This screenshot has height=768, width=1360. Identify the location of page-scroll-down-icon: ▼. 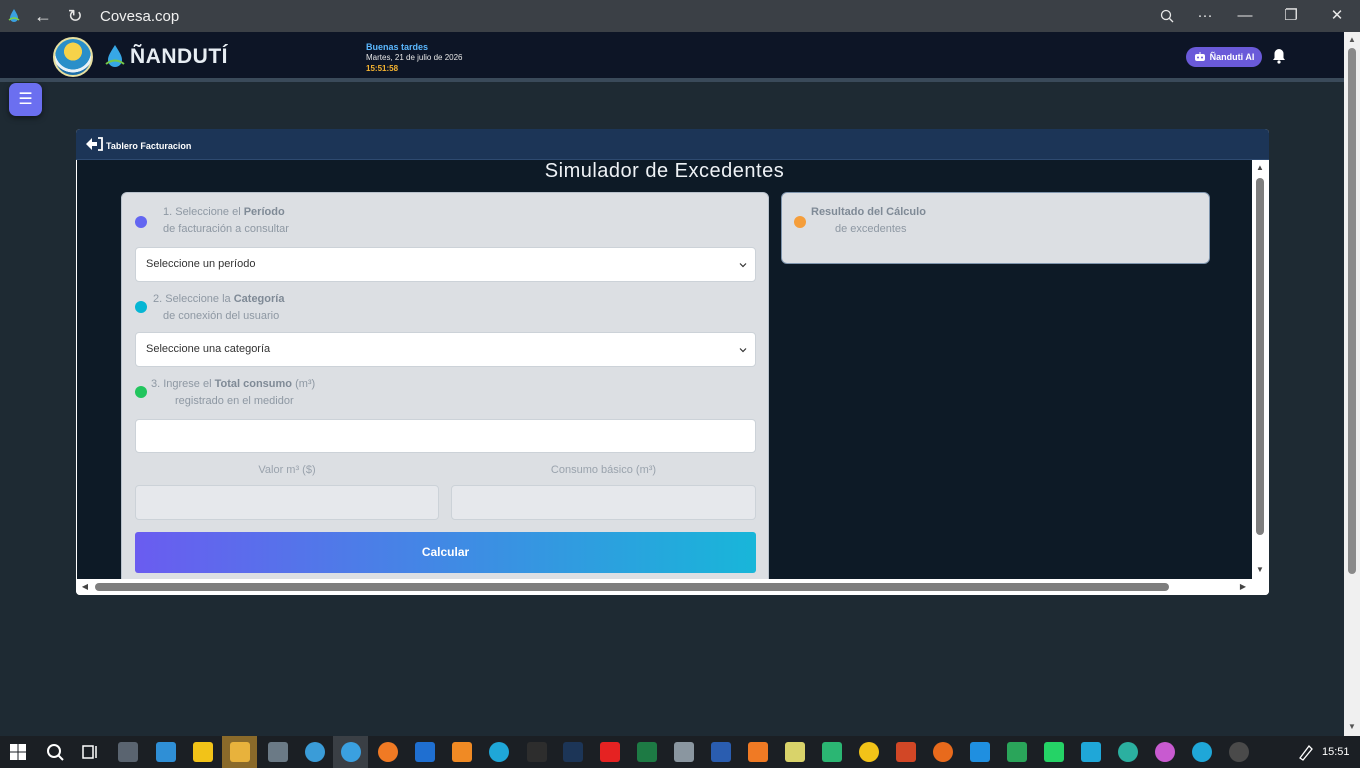
(1352, 727).